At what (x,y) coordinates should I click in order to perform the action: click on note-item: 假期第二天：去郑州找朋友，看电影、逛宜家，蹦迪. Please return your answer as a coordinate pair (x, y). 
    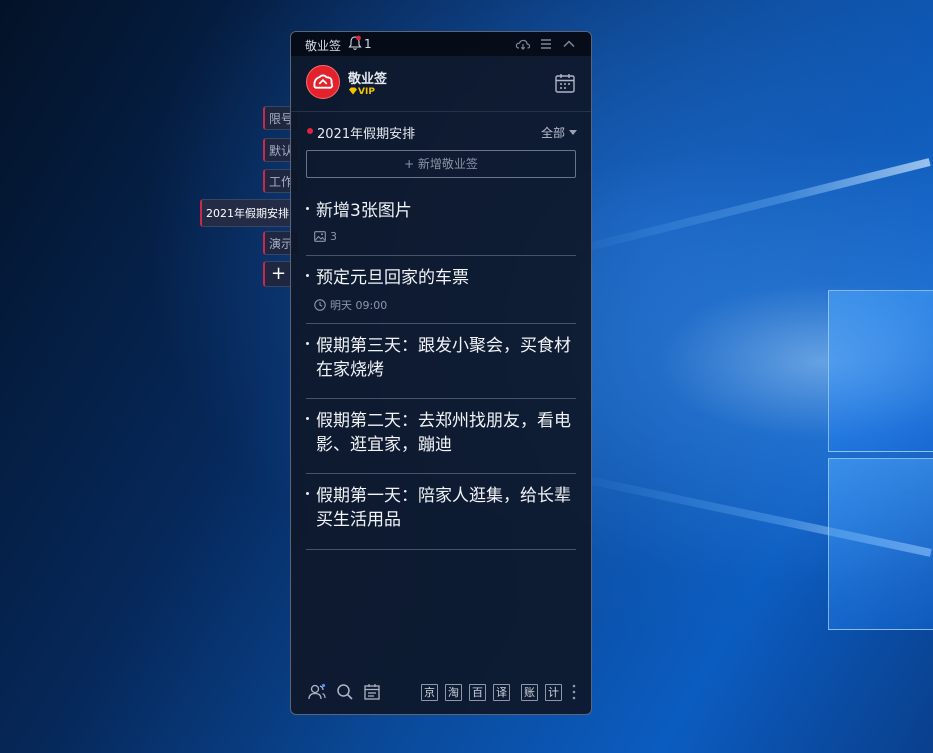
    Looking at the image, I should click on (441, 441).